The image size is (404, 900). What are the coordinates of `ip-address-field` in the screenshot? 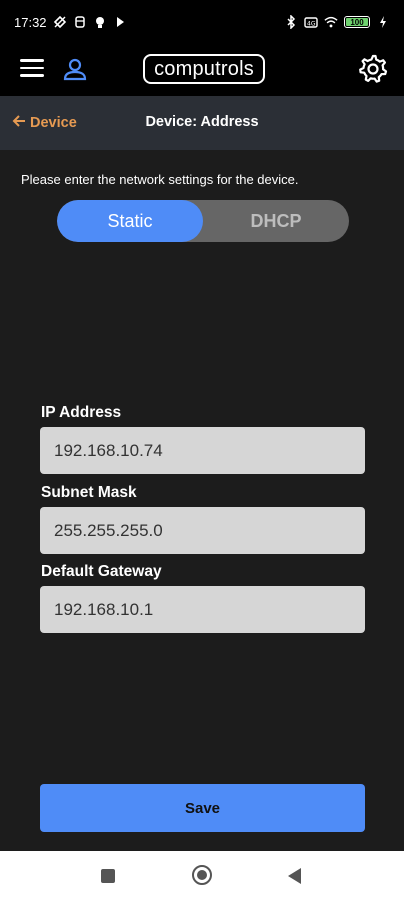 It's located at (202, 450).